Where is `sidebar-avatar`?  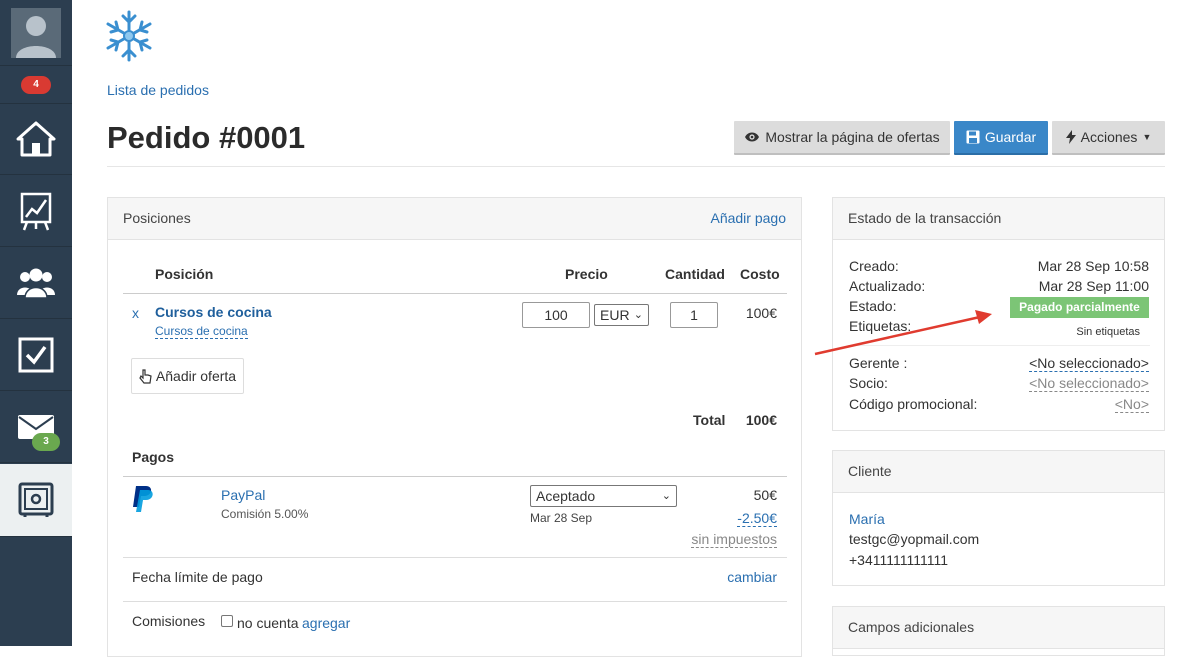 sidebar-avatar is located at coordinates (36, 33).